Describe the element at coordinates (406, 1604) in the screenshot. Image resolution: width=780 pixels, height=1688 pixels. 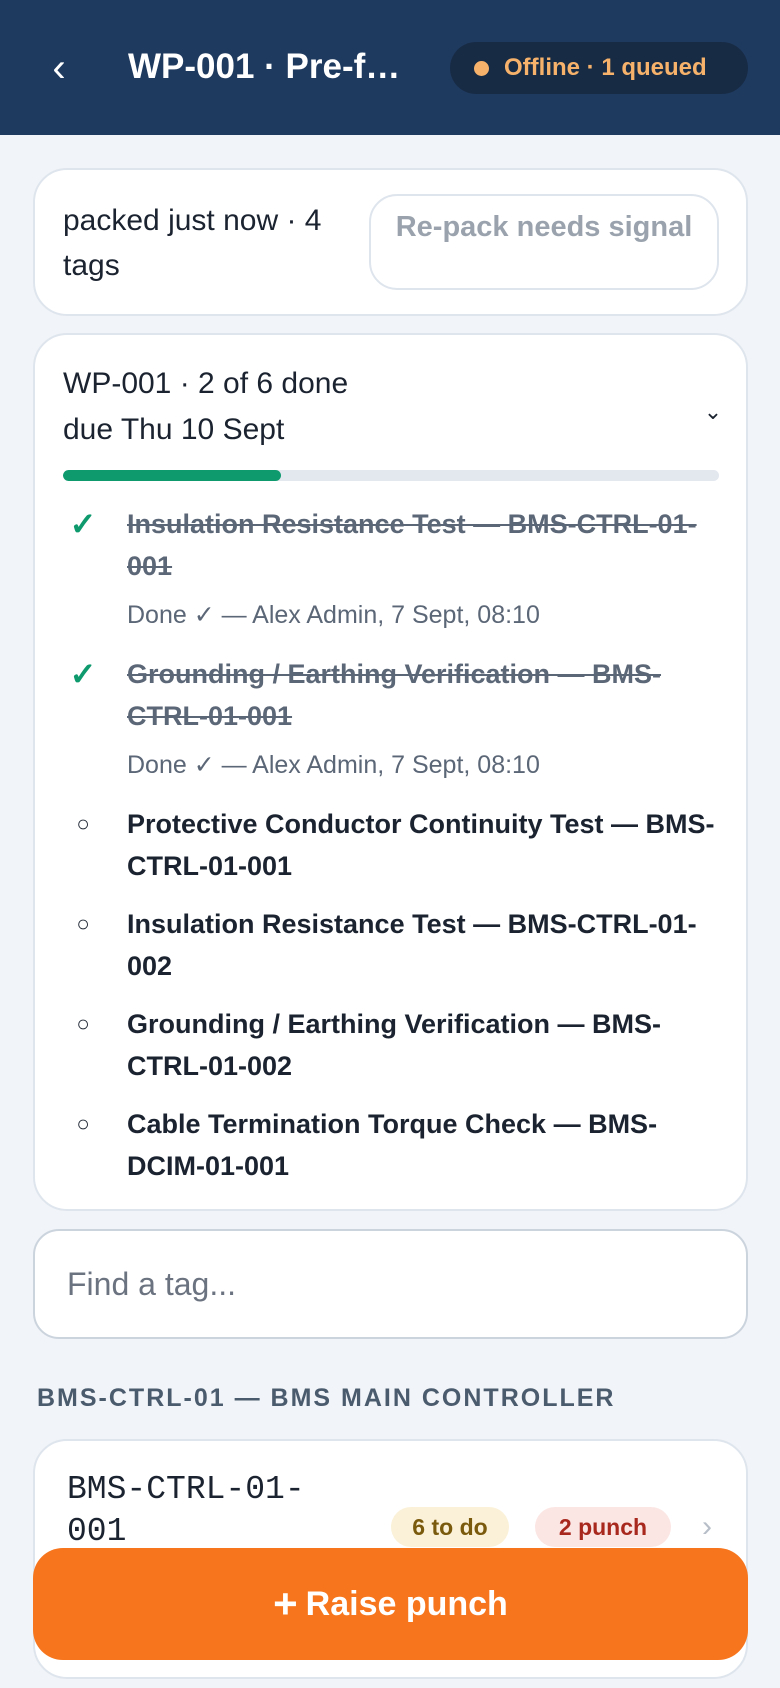
I see `raise-punch-label: Raise punch` at that location.